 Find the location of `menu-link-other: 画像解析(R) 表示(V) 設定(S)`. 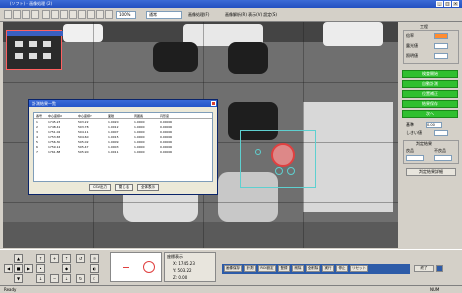

menu-link-other: 画像解析(R) 表示(V) 設定(S) is located at coordinates (251, 15).